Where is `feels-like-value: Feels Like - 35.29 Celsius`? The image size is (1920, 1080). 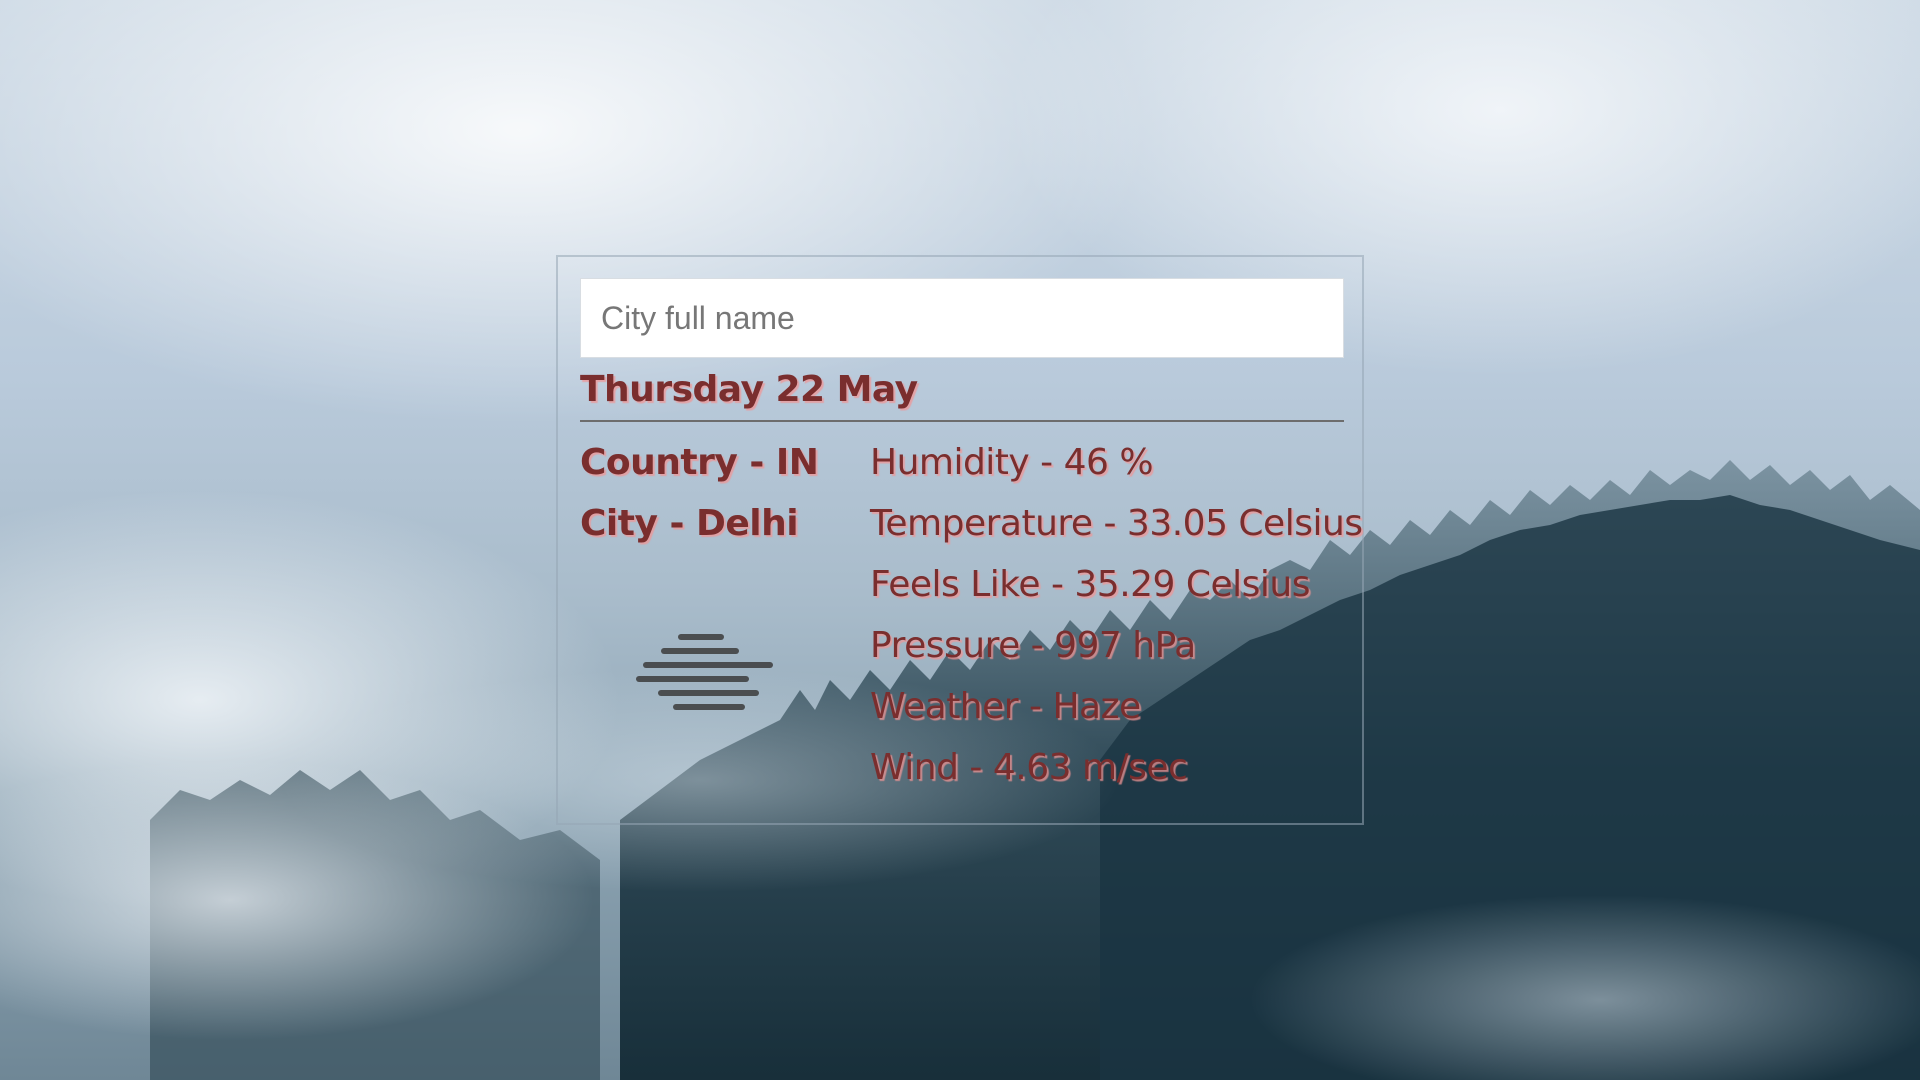
feels-like-value: Feels Like - 35.29 Celsius is located at coordinates (1090, 584).